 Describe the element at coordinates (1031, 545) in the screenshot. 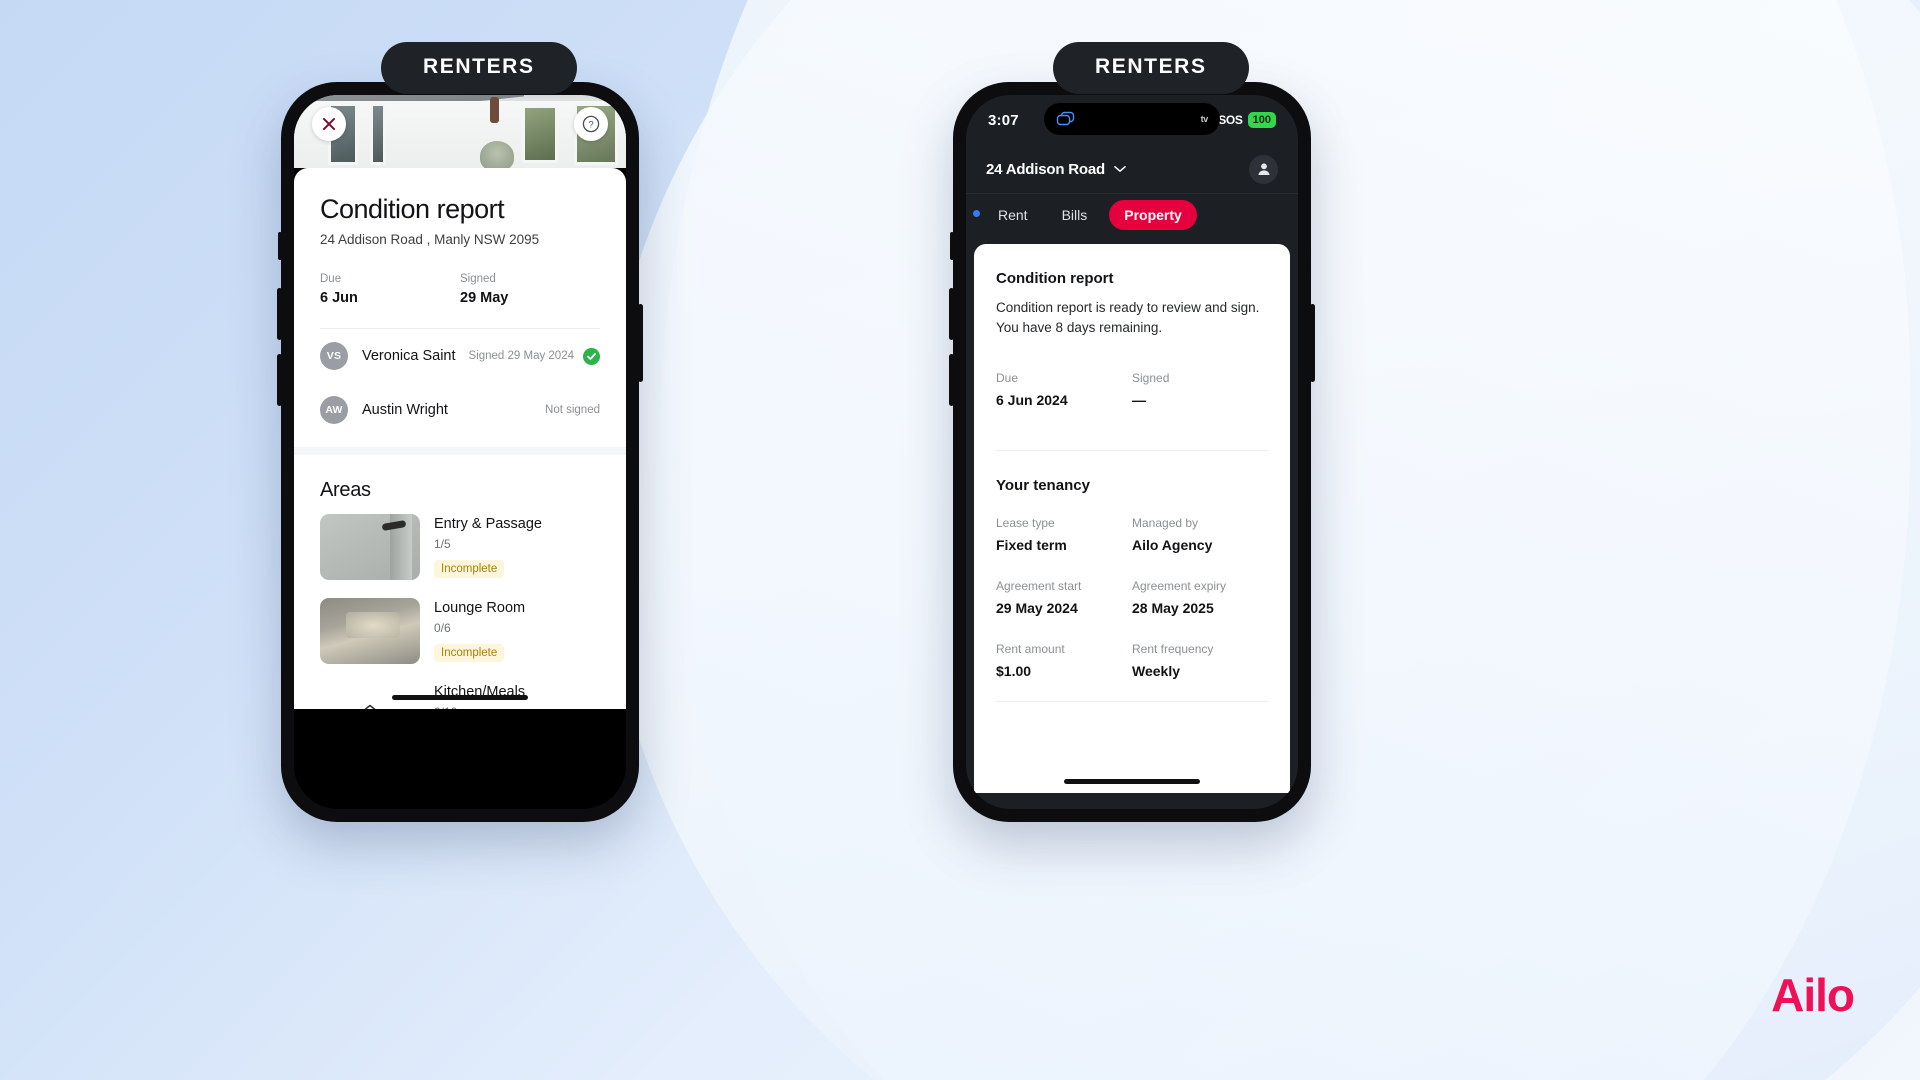

I see `field-value: Fixed term` at that location.